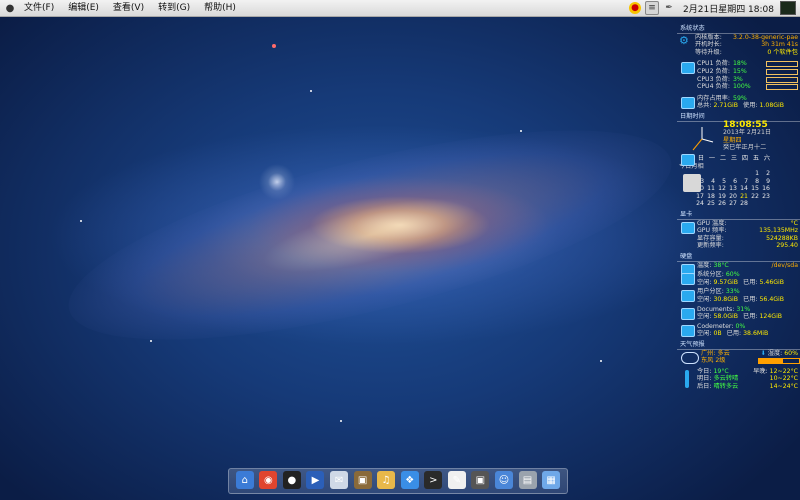 This screenshot has height=500, width=800. What do you see at coordinates (739, 64) in the screenshot?
I see `cpu1-value: 18%` at bounding box center [739, 64].